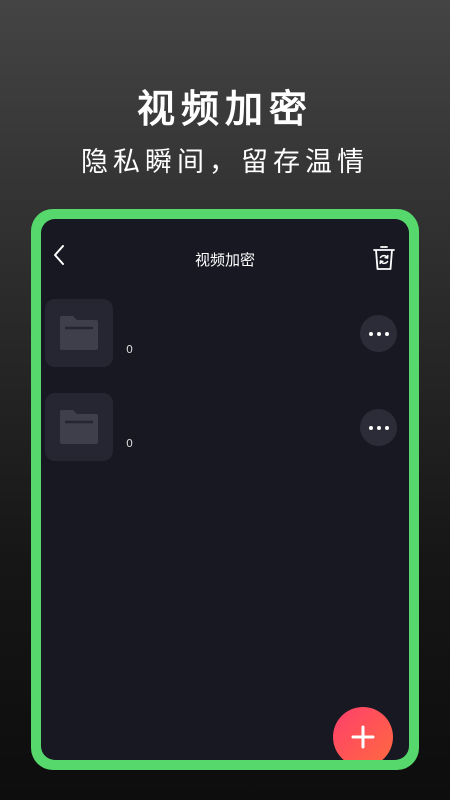  What do you see at coordinates (363, 737) in the screenshot?
I see `plus-icon` at bounding box center [363, 737].